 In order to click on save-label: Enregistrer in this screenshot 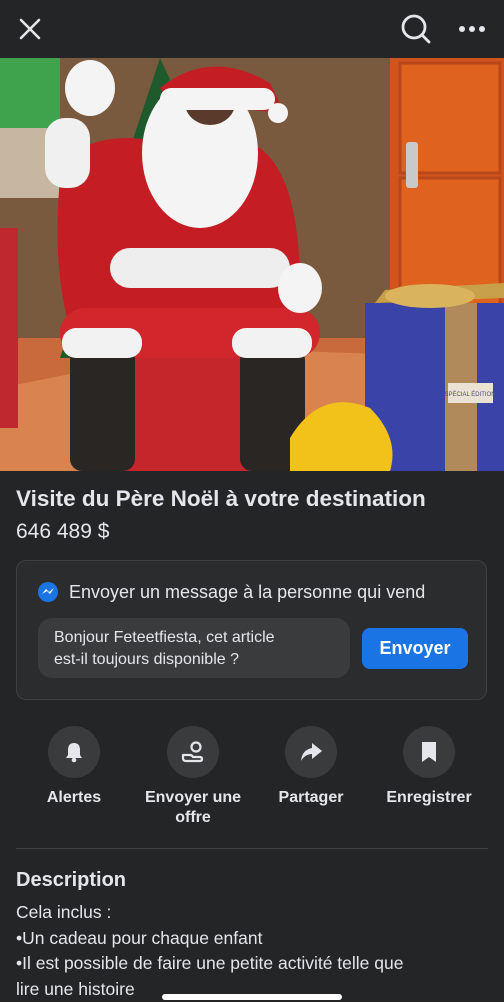, I will do `click(429, 798)`.